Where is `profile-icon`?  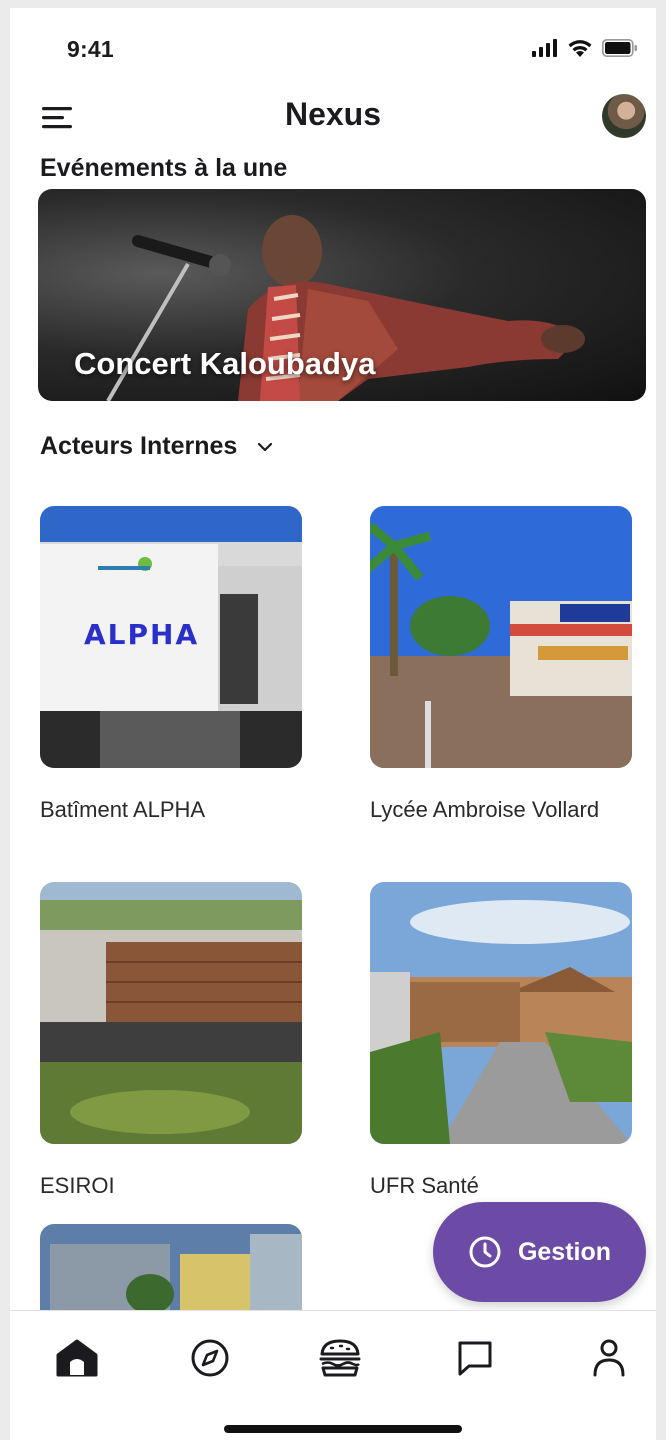
profile-icon is located at coordinates (609, 1358).